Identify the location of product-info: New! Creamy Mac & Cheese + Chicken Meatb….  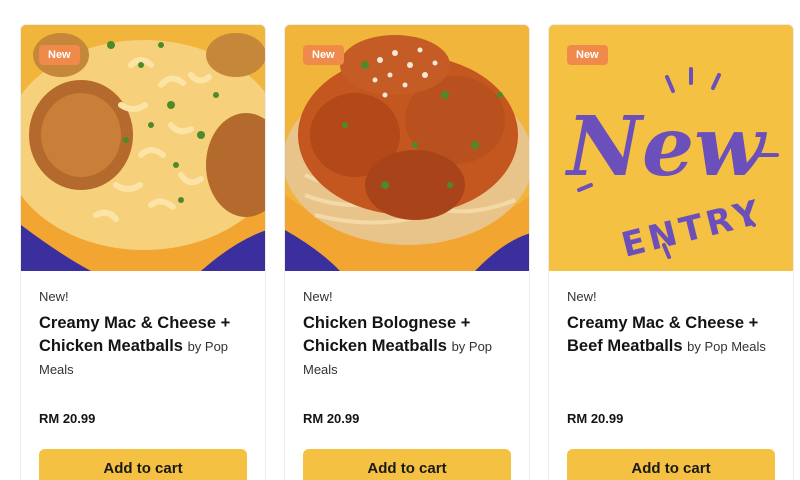
(143, 348).